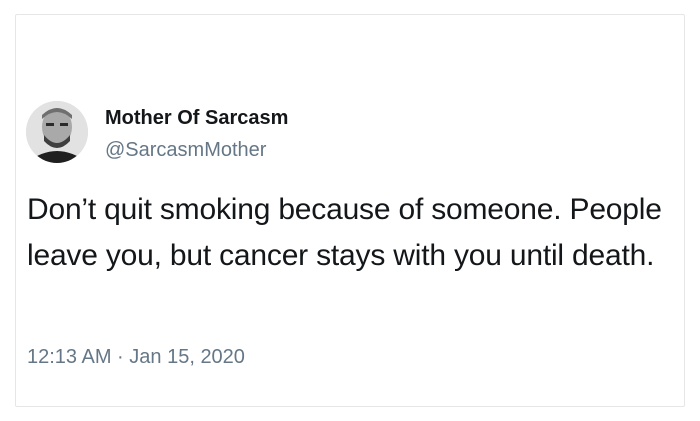  I want to click on portrait-avatar-icon, so click(57, 132).